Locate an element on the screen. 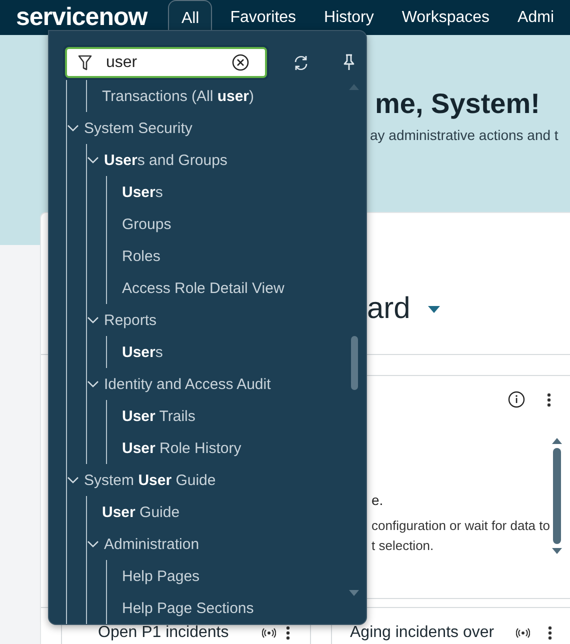 The width and height of the screenshot is (570, 644). widget-title: Aging incidents over is located at coordinates (423, 633).